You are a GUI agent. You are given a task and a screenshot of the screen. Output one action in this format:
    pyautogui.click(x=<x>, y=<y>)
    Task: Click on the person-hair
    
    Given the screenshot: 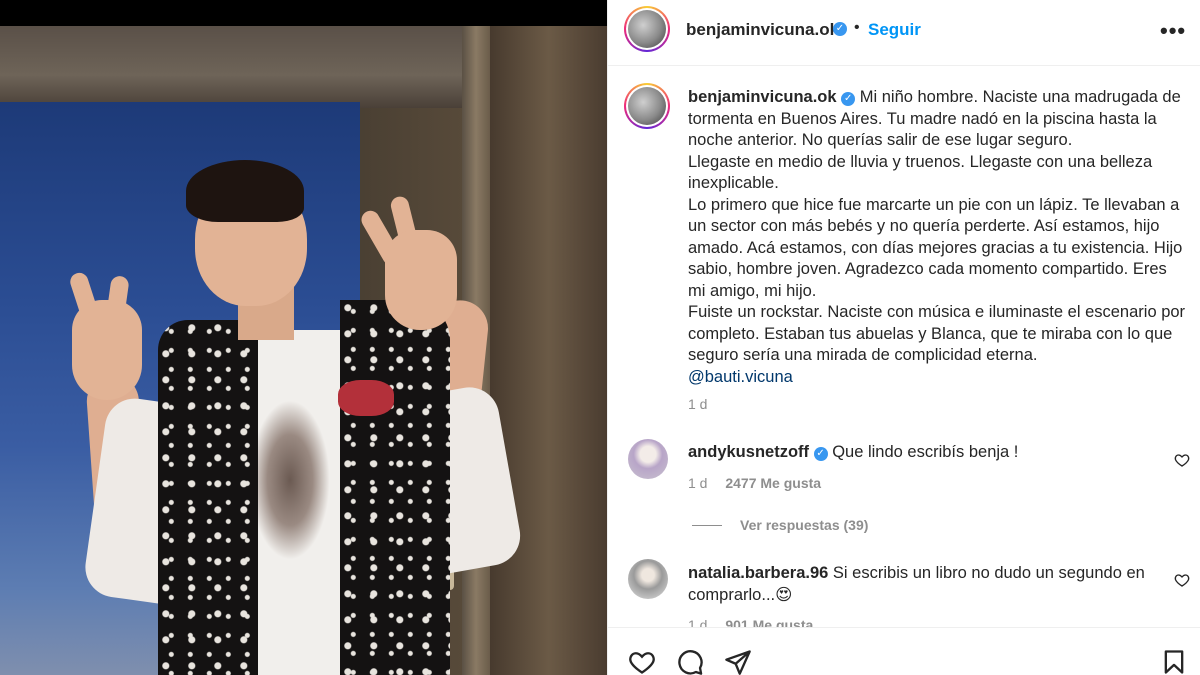 What is the action you would take?
    pyautogui.click(x=245, y=191)
    